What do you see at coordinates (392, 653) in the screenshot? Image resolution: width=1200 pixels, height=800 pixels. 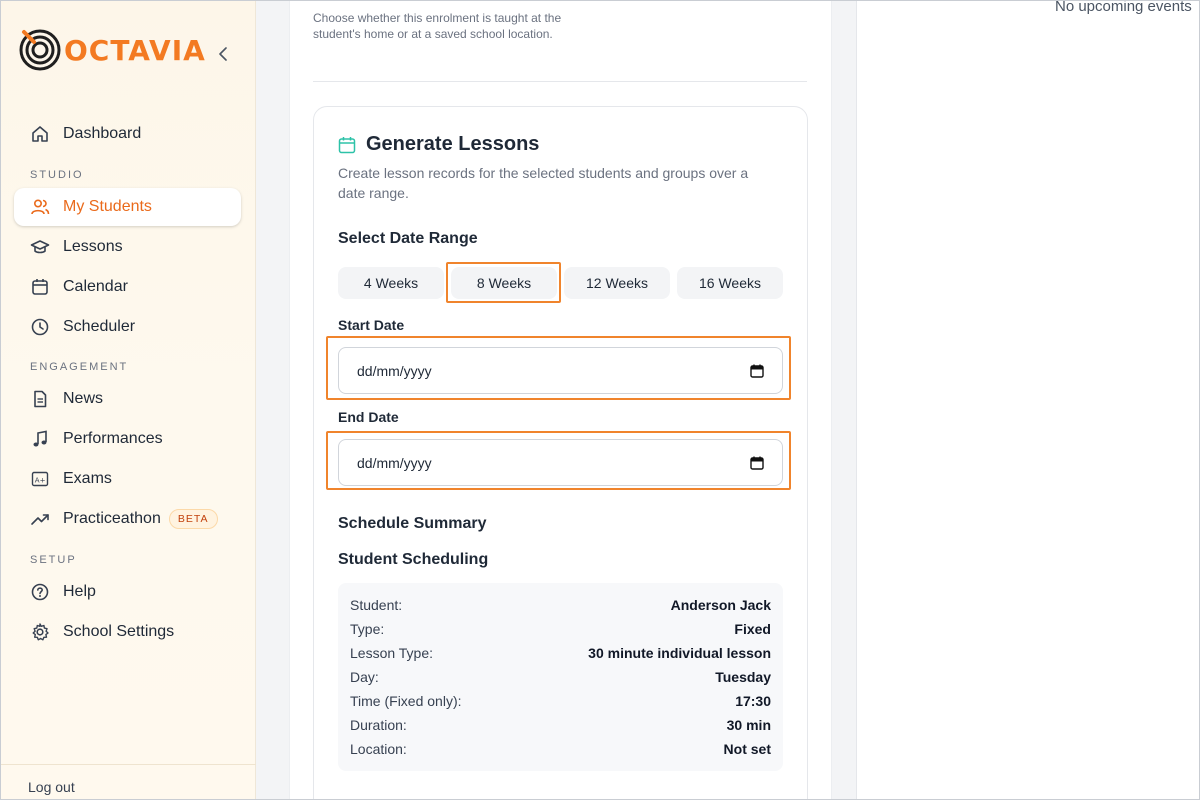 I see `summary-key: Lesson Type:` at bounding box center [392, 653].